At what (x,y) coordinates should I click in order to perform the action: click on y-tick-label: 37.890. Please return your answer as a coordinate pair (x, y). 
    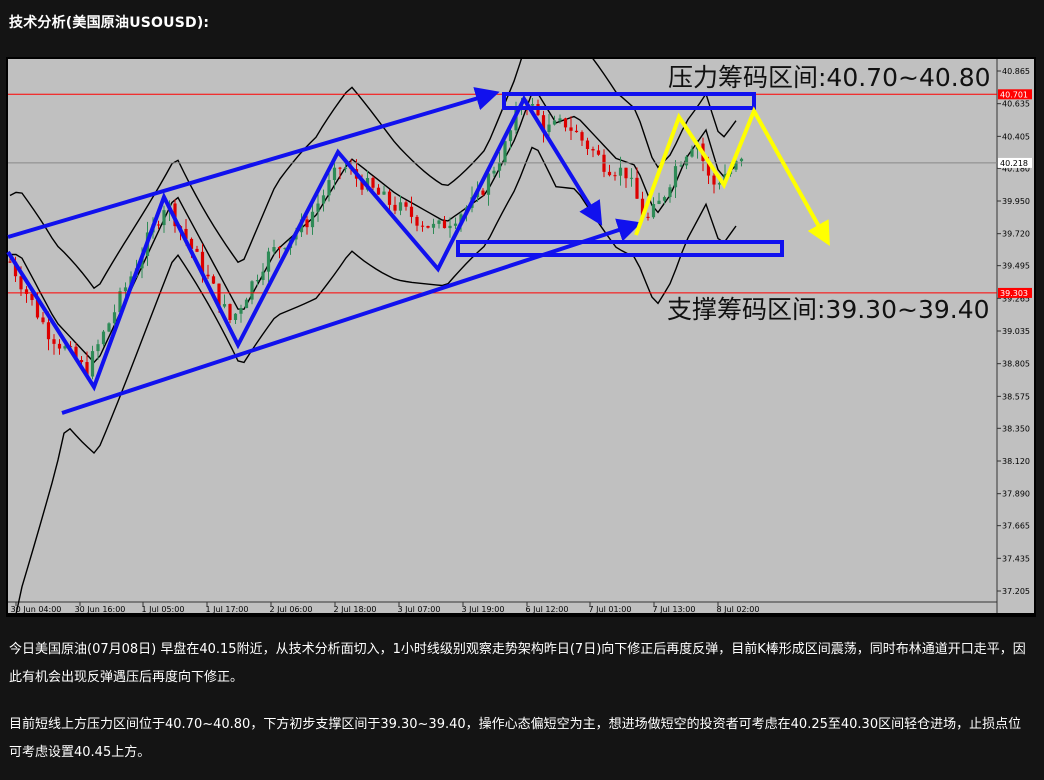
    Looking at the image, I should click on (1016, 494).